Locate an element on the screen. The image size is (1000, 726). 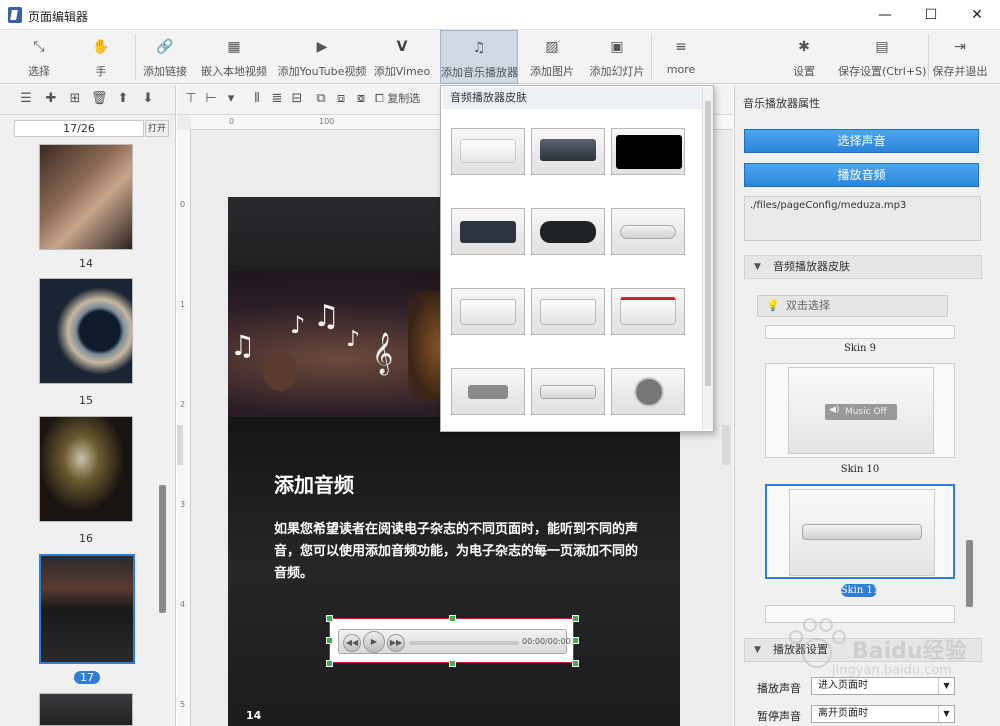
align-top-icon: ⊤ is located at coordinates (191, 99).